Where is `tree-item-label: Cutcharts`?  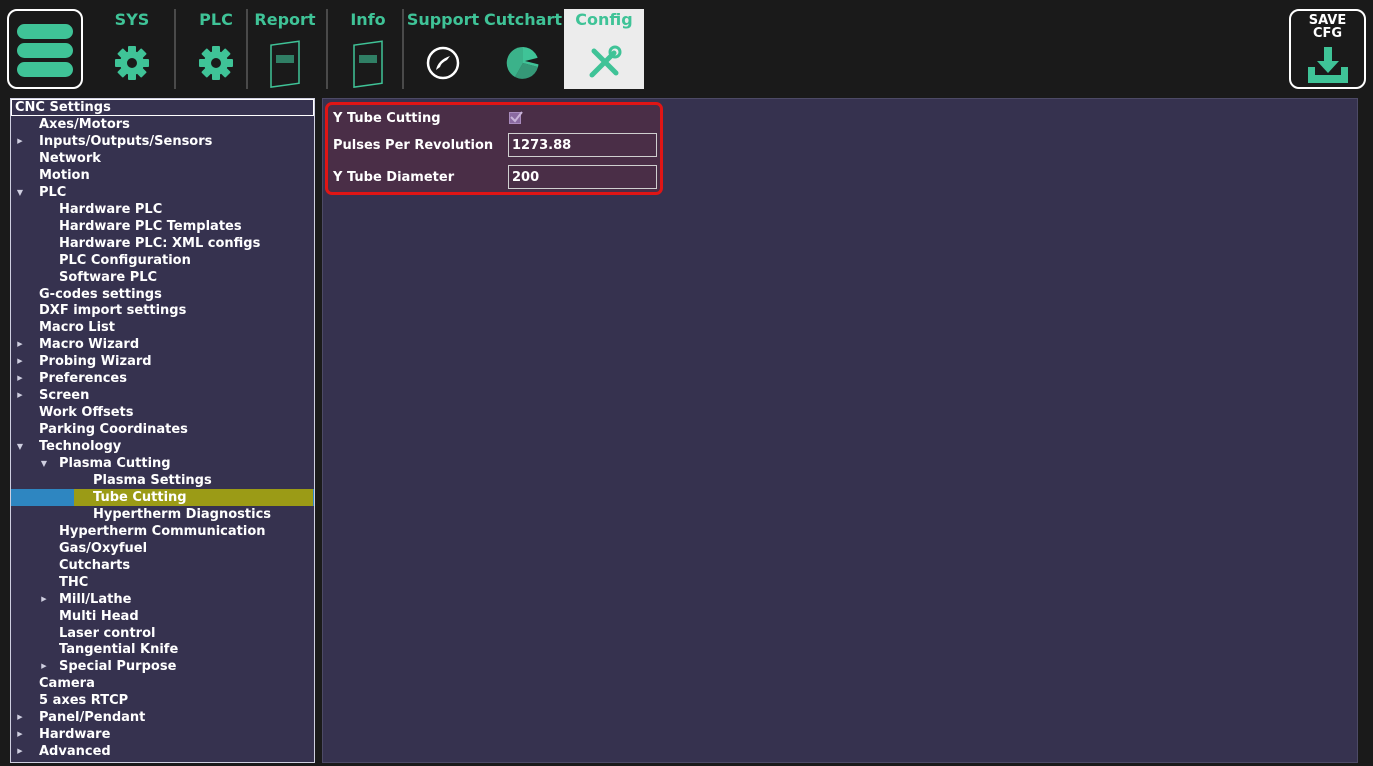 tree-item-label: Cutcharts is located at coordinates (95, 565).